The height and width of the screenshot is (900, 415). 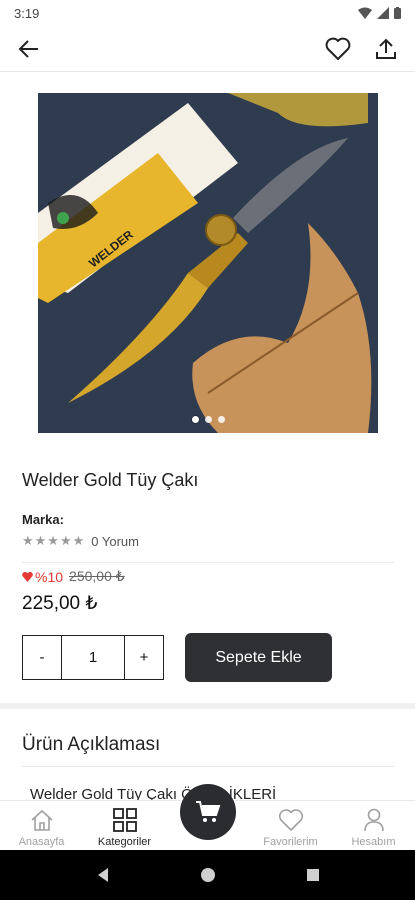 I want to click on gallery-dots, so click(x=208, y=419).